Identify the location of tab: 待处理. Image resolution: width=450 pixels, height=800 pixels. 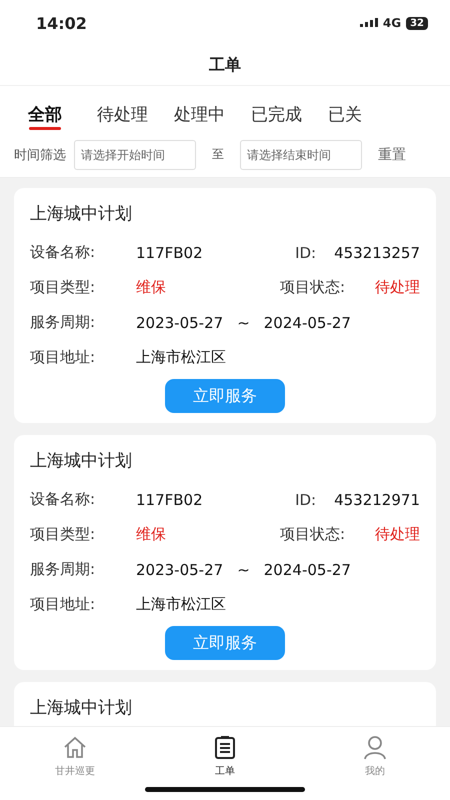
(122, 109).